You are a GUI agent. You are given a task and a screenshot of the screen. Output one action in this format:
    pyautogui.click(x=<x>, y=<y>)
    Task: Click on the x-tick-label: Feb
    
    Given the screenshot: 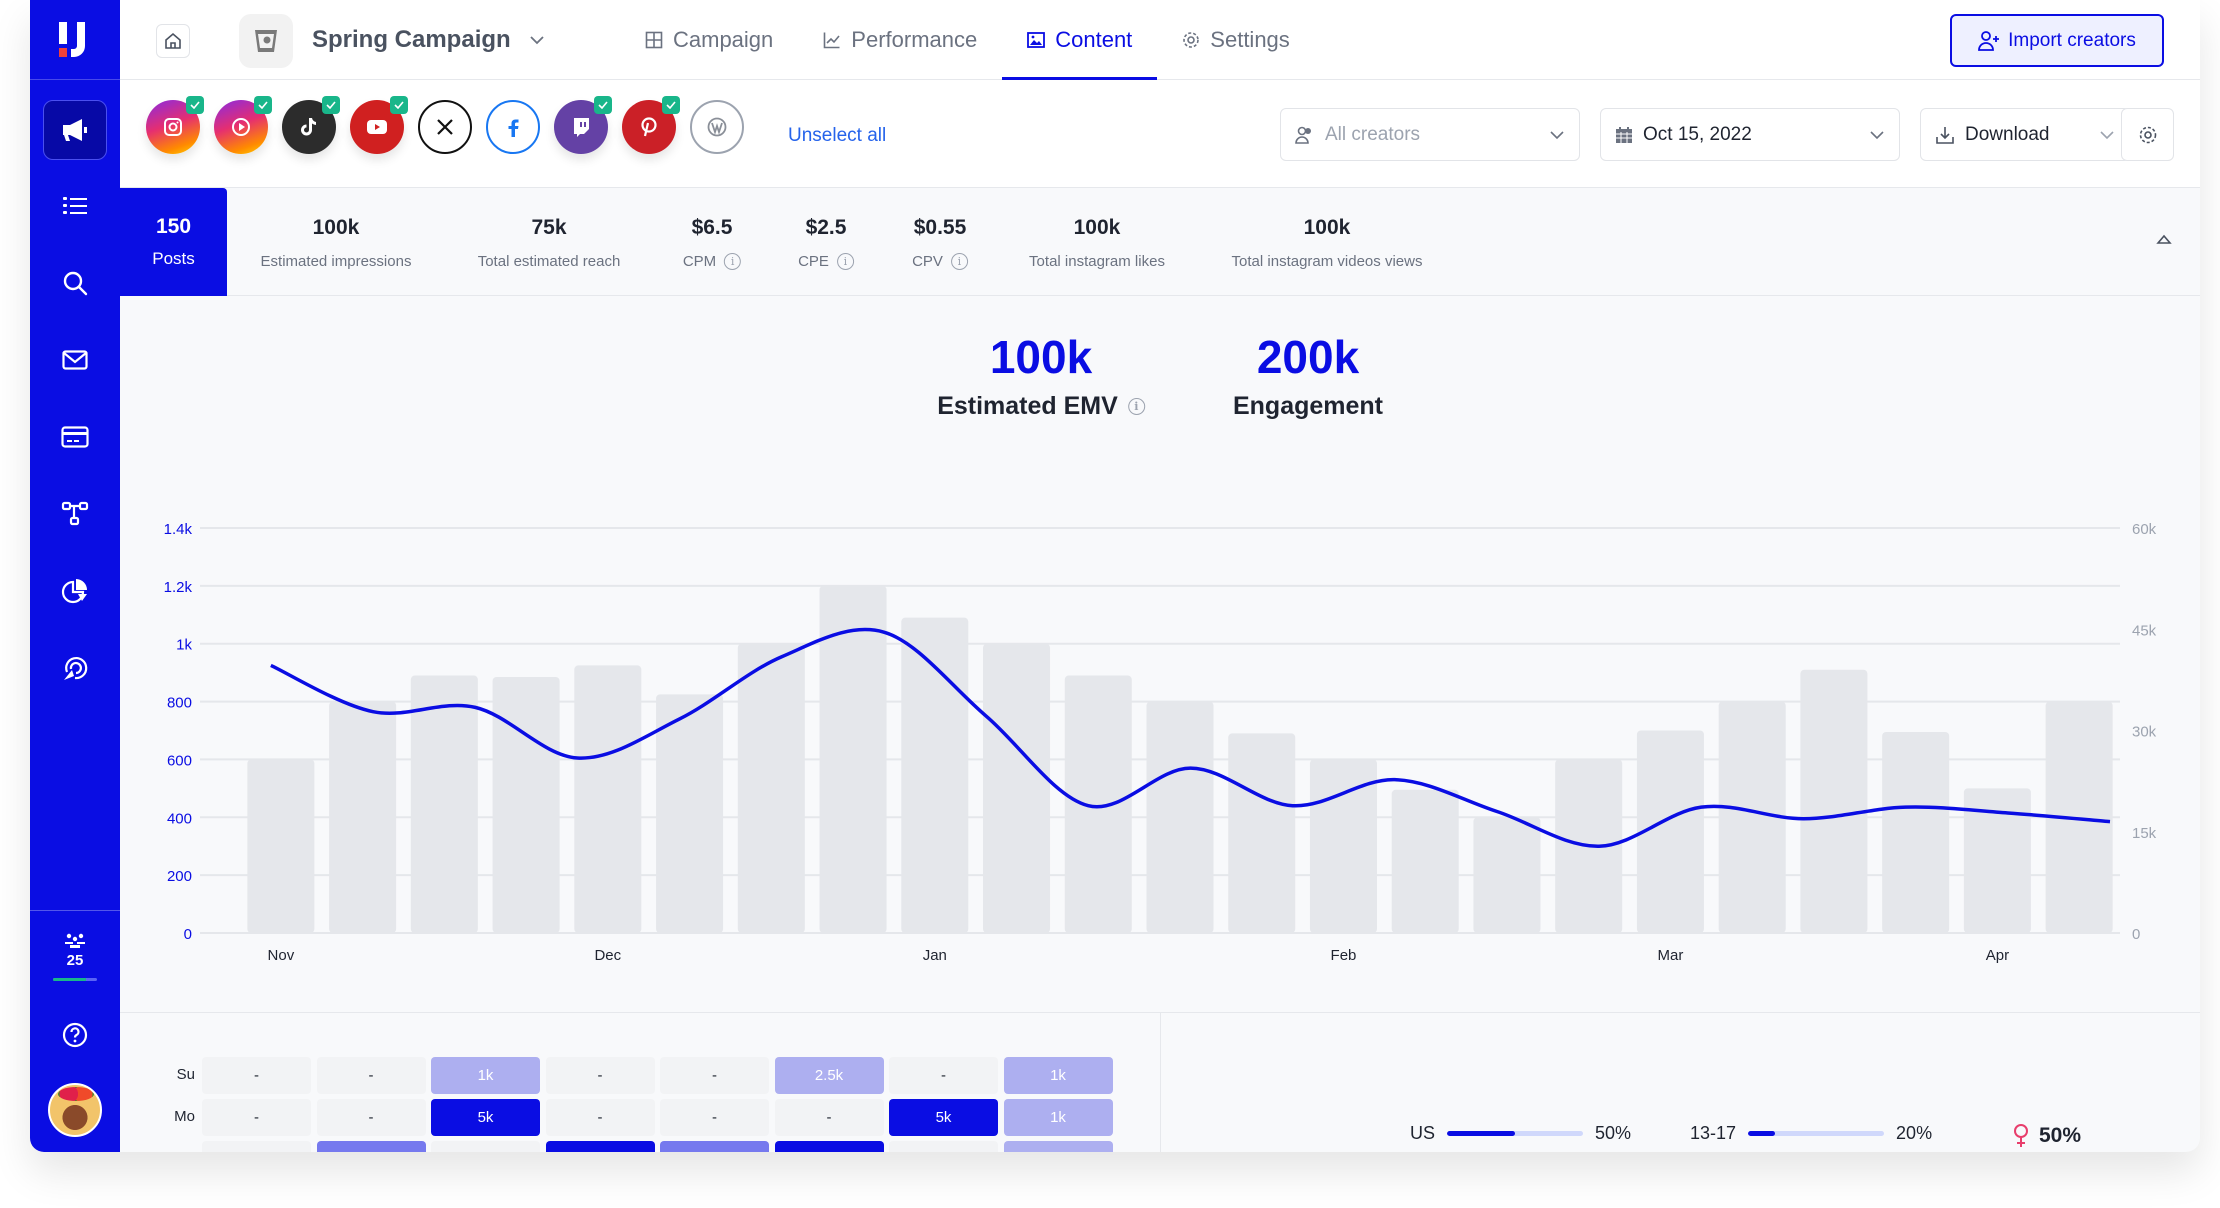 What is the action you would take?
    pyautogui.click(x=1344, y=955)
    